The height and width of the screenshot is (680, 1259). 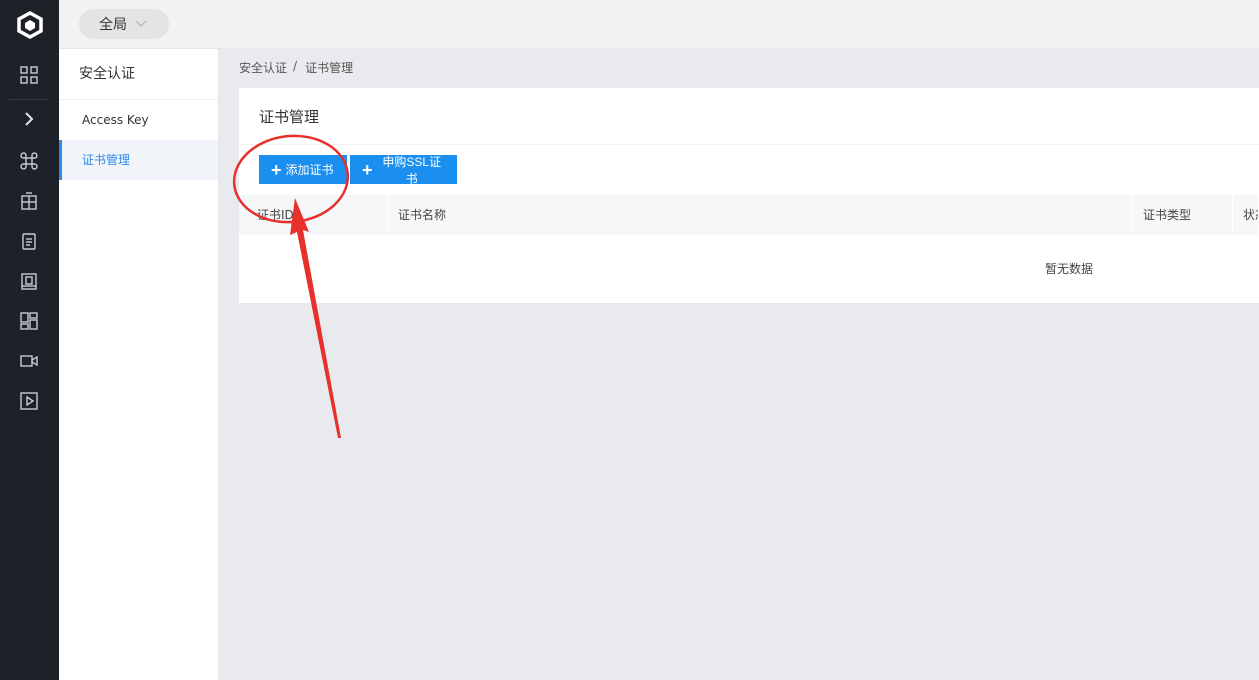 I want to click on play-icon, so click(x=29, y=401).